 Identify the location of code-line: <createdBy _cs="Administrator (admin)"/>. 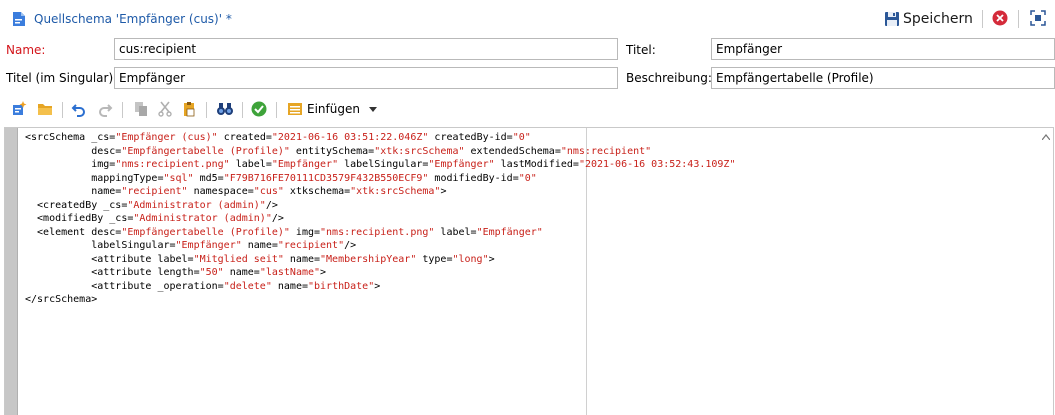
(380, 206).